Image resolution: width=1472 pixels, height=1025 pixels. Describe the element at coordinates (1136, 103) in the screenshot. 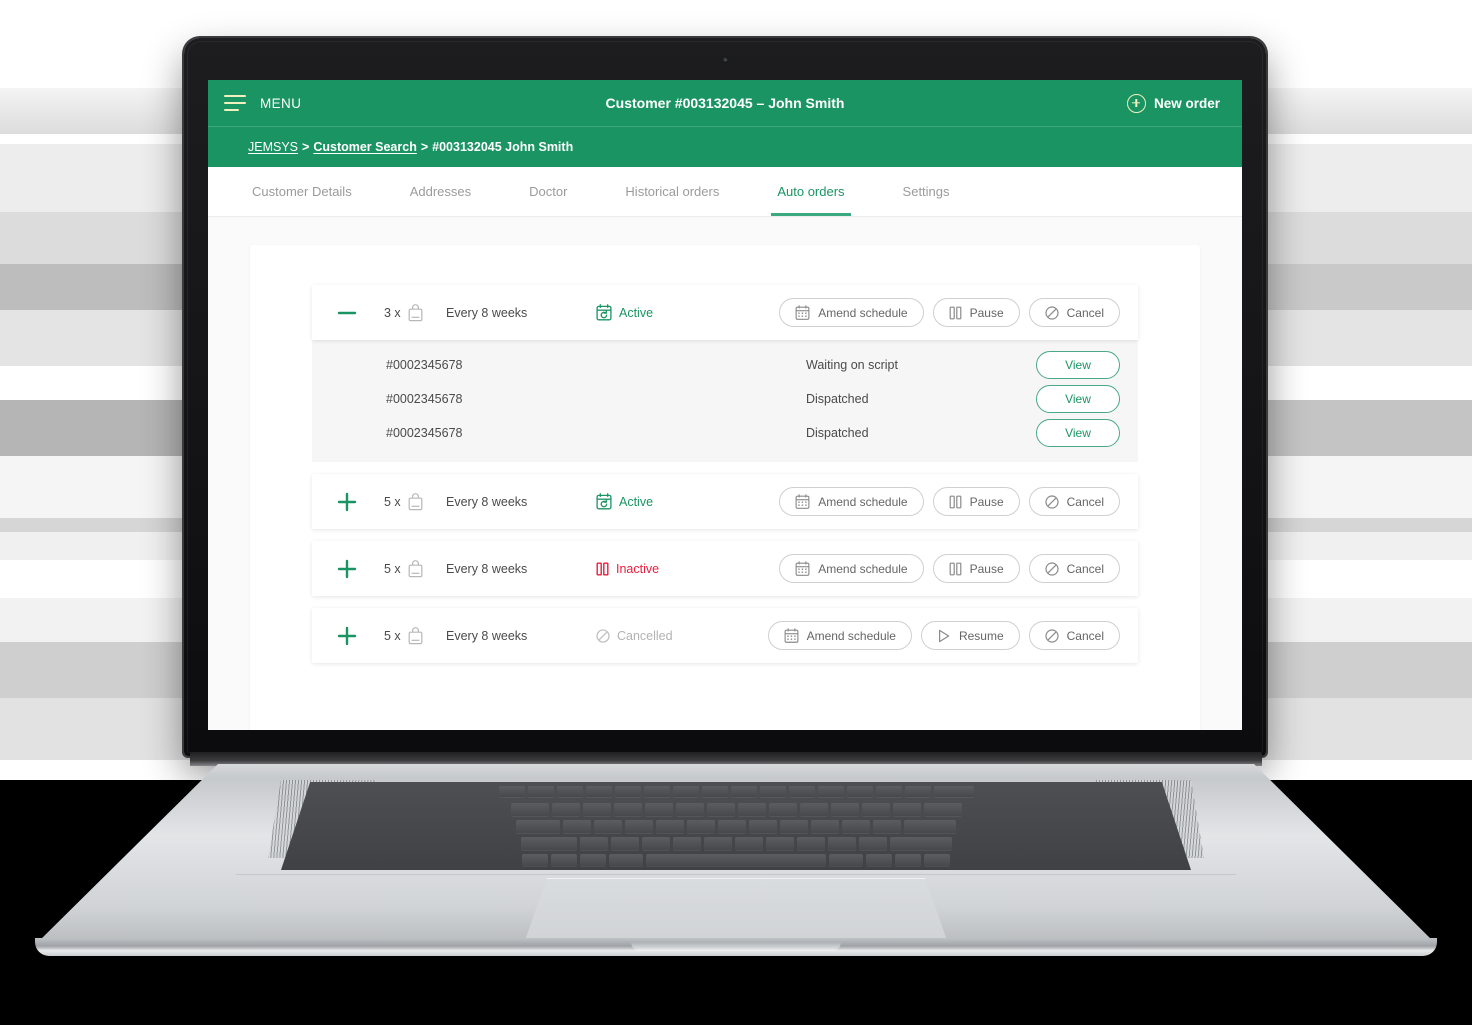

I see `plus-circle-icon` at that location.